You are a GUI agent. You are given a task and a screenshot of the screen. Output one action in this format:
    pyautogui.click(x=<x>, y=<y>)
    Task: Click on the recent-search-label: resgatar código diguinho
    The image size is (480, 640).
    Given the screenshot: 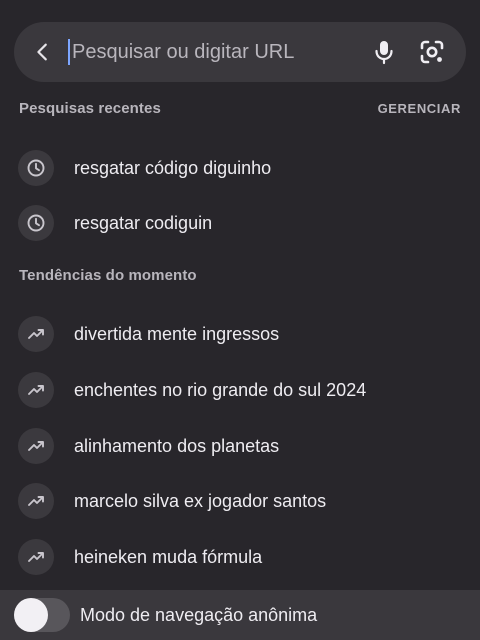 What is the action you would take?
    pyautogui.click(x=173, y=167)
    